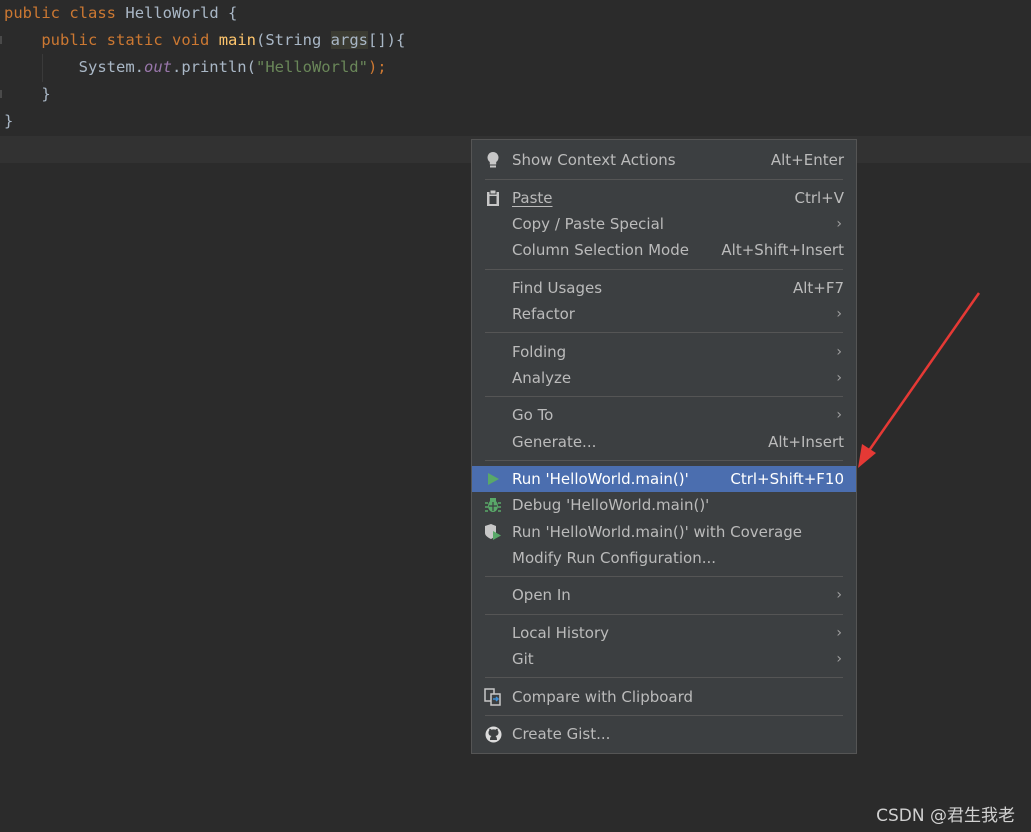 The width and height of the screenshot is (1031, 832). I want to click on watermark: CSDN @君生我老, so click(945, 816).